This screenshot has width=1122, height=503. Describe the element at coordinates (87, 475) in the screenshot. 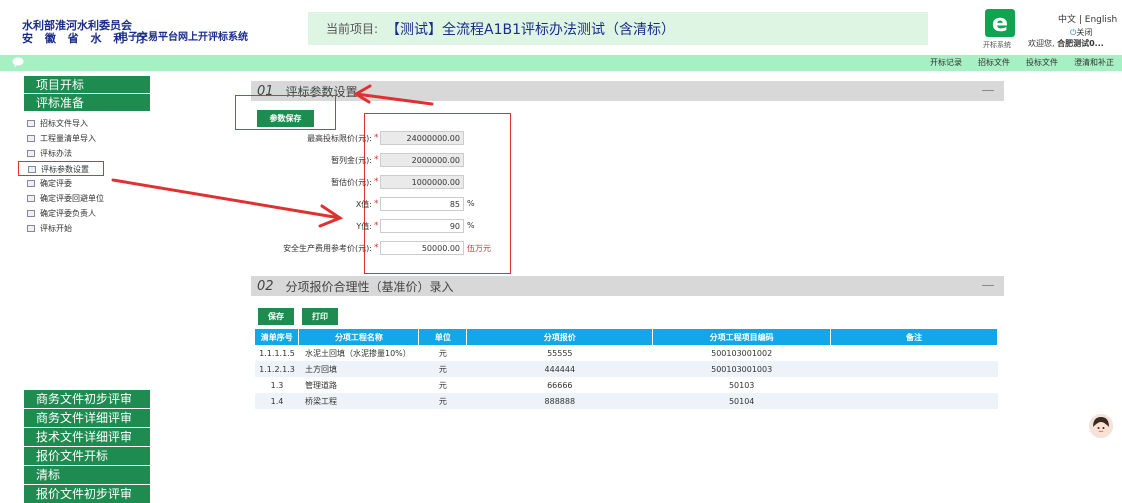

I see `sidebar-section-clearing: 清标` at that location.